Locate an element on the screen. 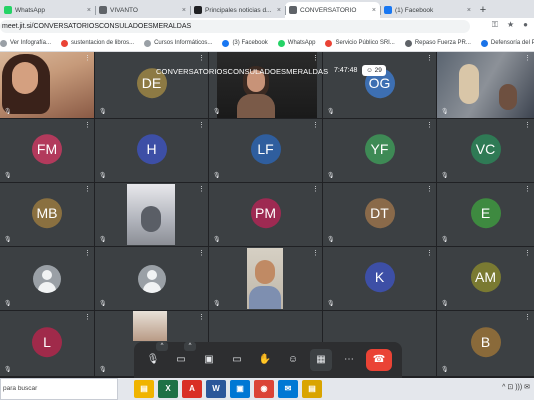 This screenshot has width=534, height=400. hangup-button: ☎ is located at coordinates (379, 360).